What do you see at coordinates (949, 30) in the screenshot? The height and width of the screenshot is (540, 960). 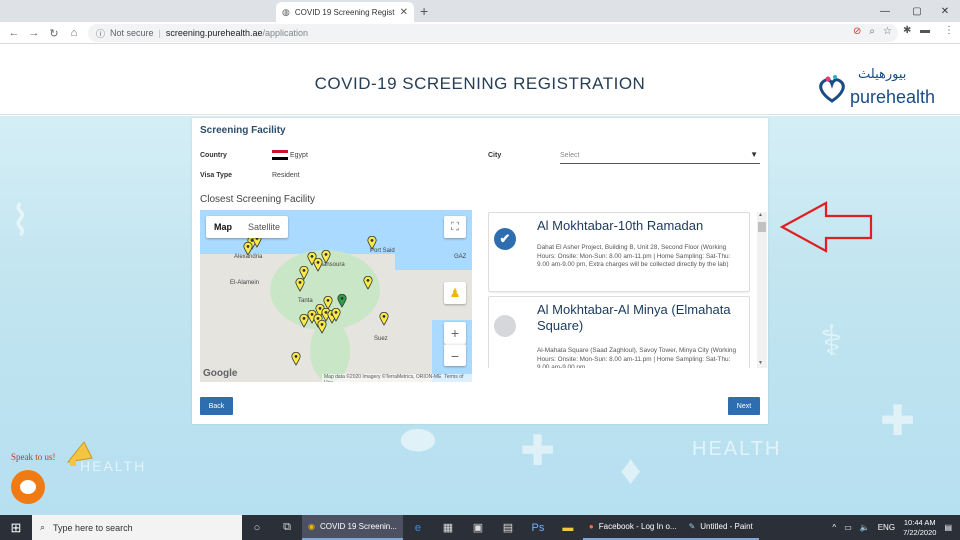 I see `menu-icon: ⋮` at bounding box center [949, 30].